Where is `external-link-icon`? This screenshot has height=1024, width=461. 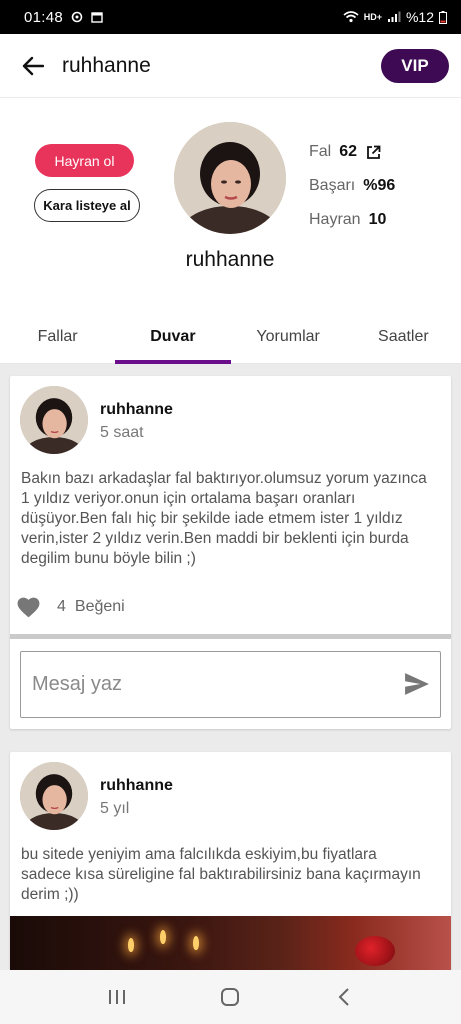
external-link-icon is located at coordinates (373, 152).